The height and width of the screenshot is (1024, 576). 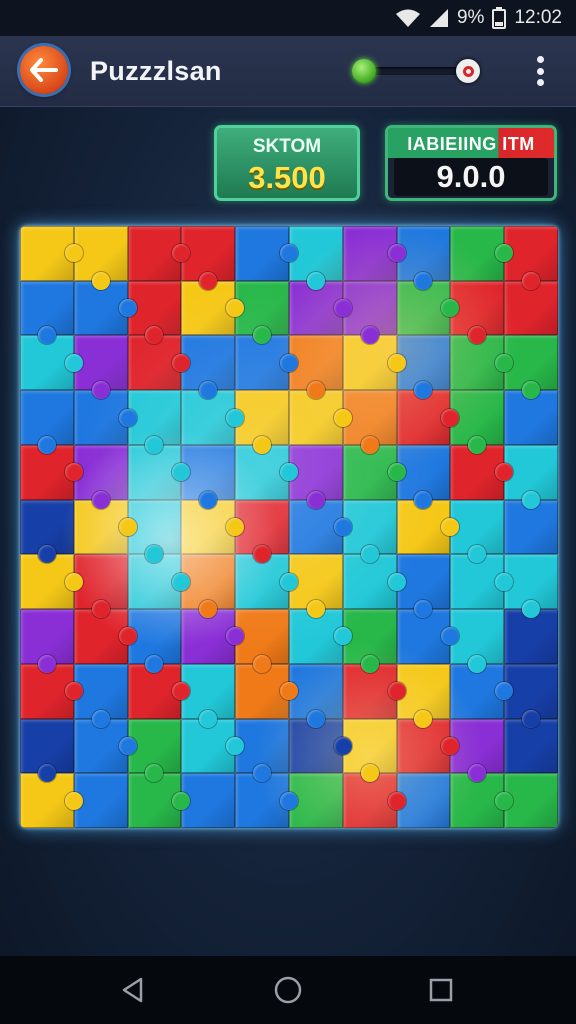 I want to click on status-icons: 9% 12:02, so click(x=478, y=18).